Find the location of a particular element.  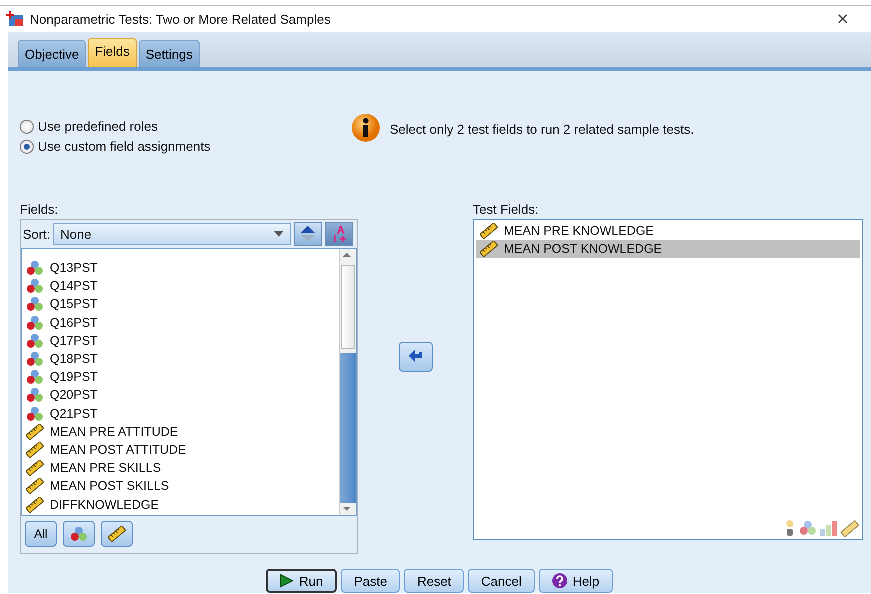

window-title: Nonparametric Tests: Two or More Related Samples is located at coordinates (180, 19).